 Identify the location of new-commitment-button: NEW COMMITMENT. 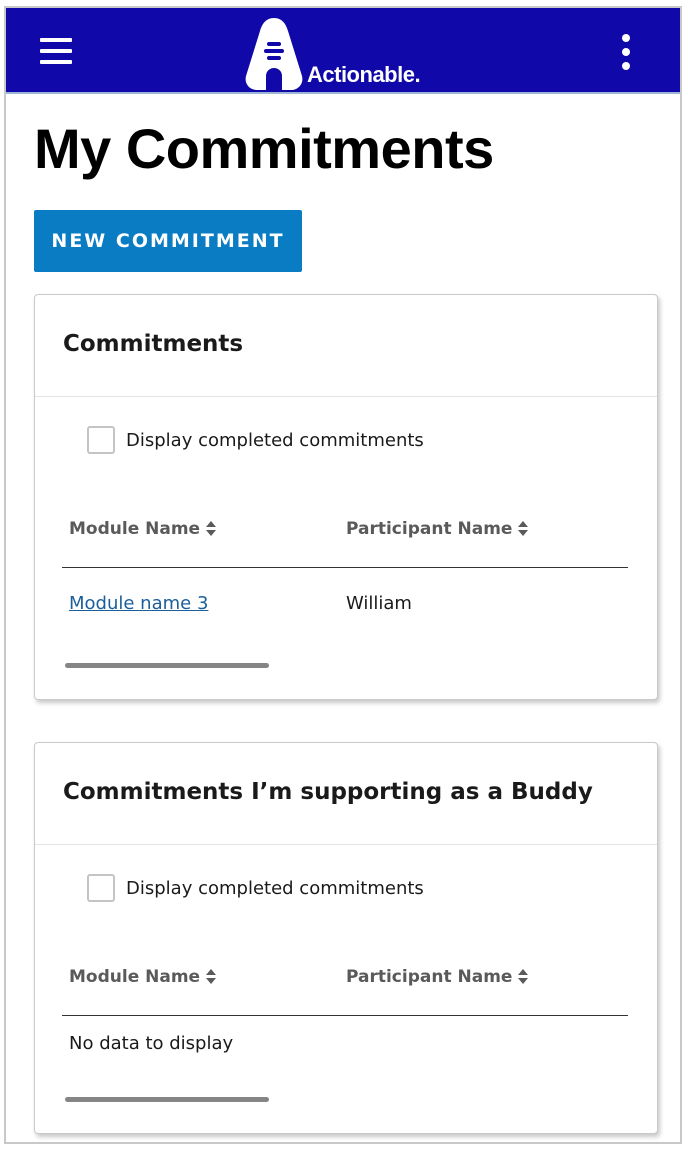
(168, 241).